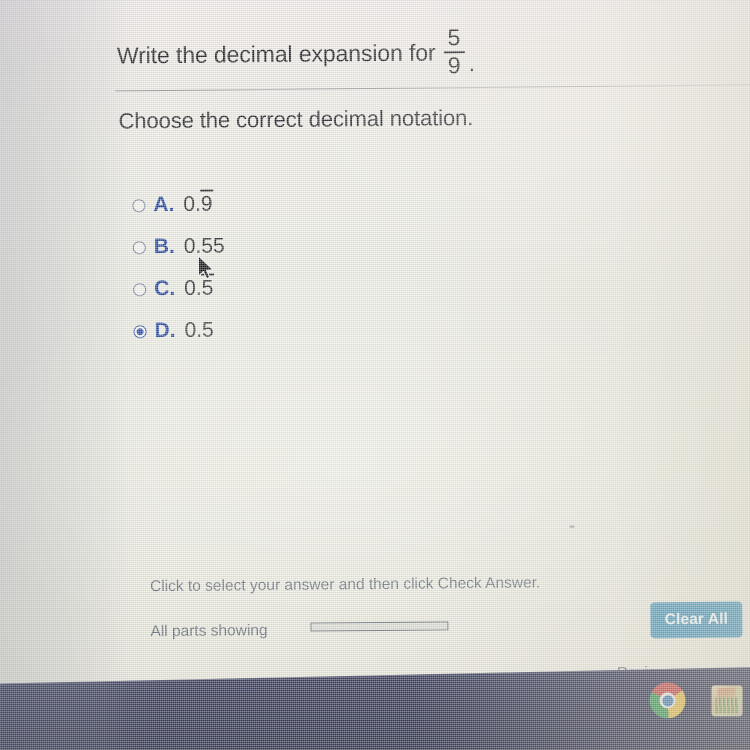 This screenshot has width=750, height=750. I want to click on chrome-icon, so click(667, 700).